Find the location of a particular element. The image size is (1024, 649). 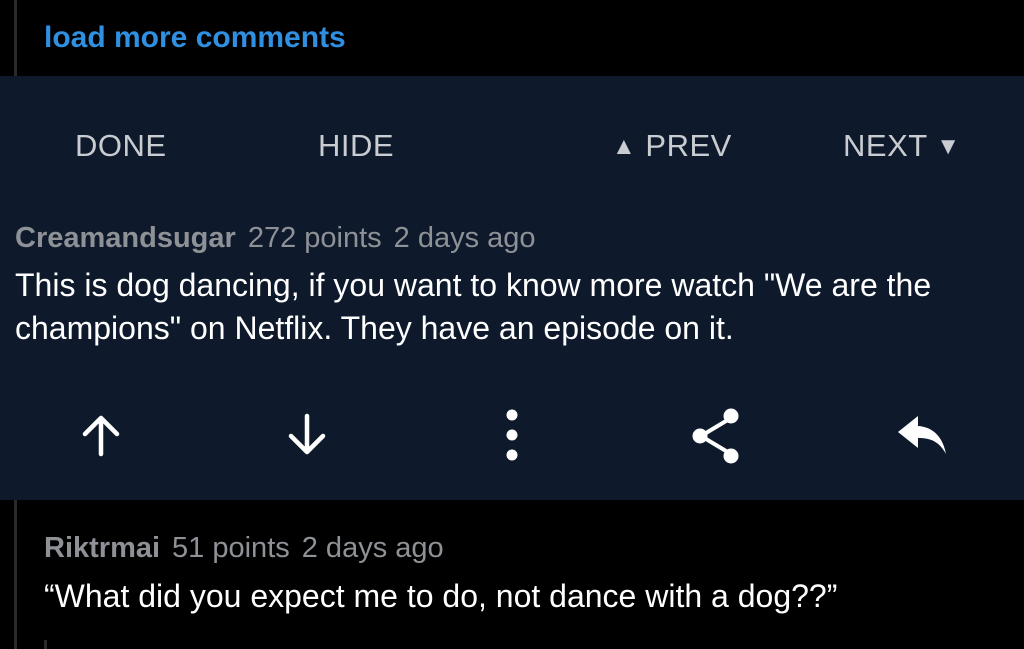

done-button: DONE is located at coordinates (121, 146).